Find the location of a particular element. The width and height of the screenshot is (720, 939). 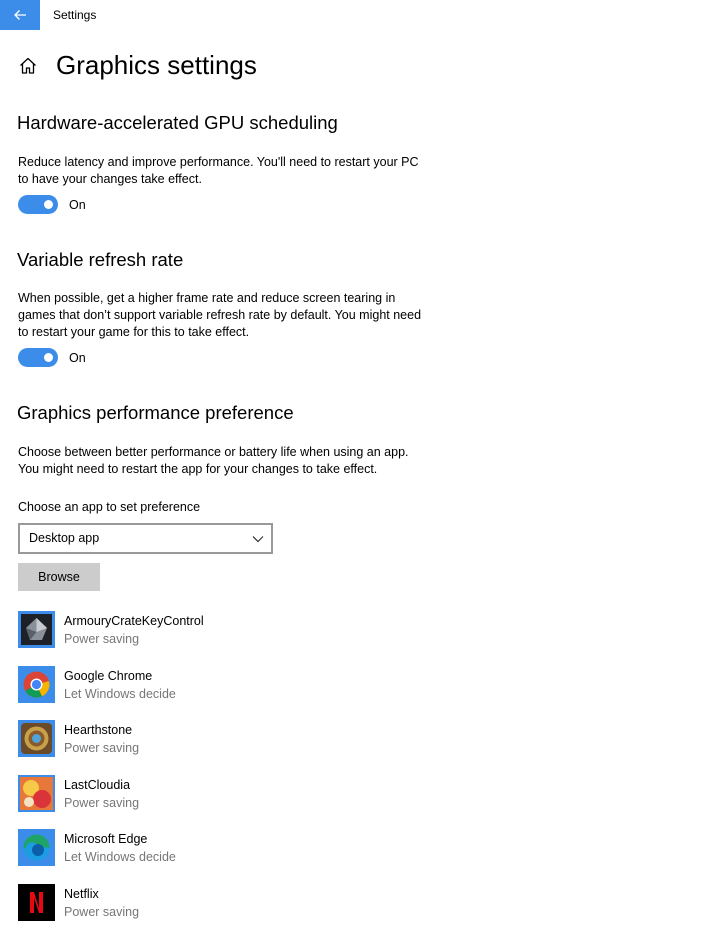

dropdown-value: Desktop app is located at coordinates (64, 538).